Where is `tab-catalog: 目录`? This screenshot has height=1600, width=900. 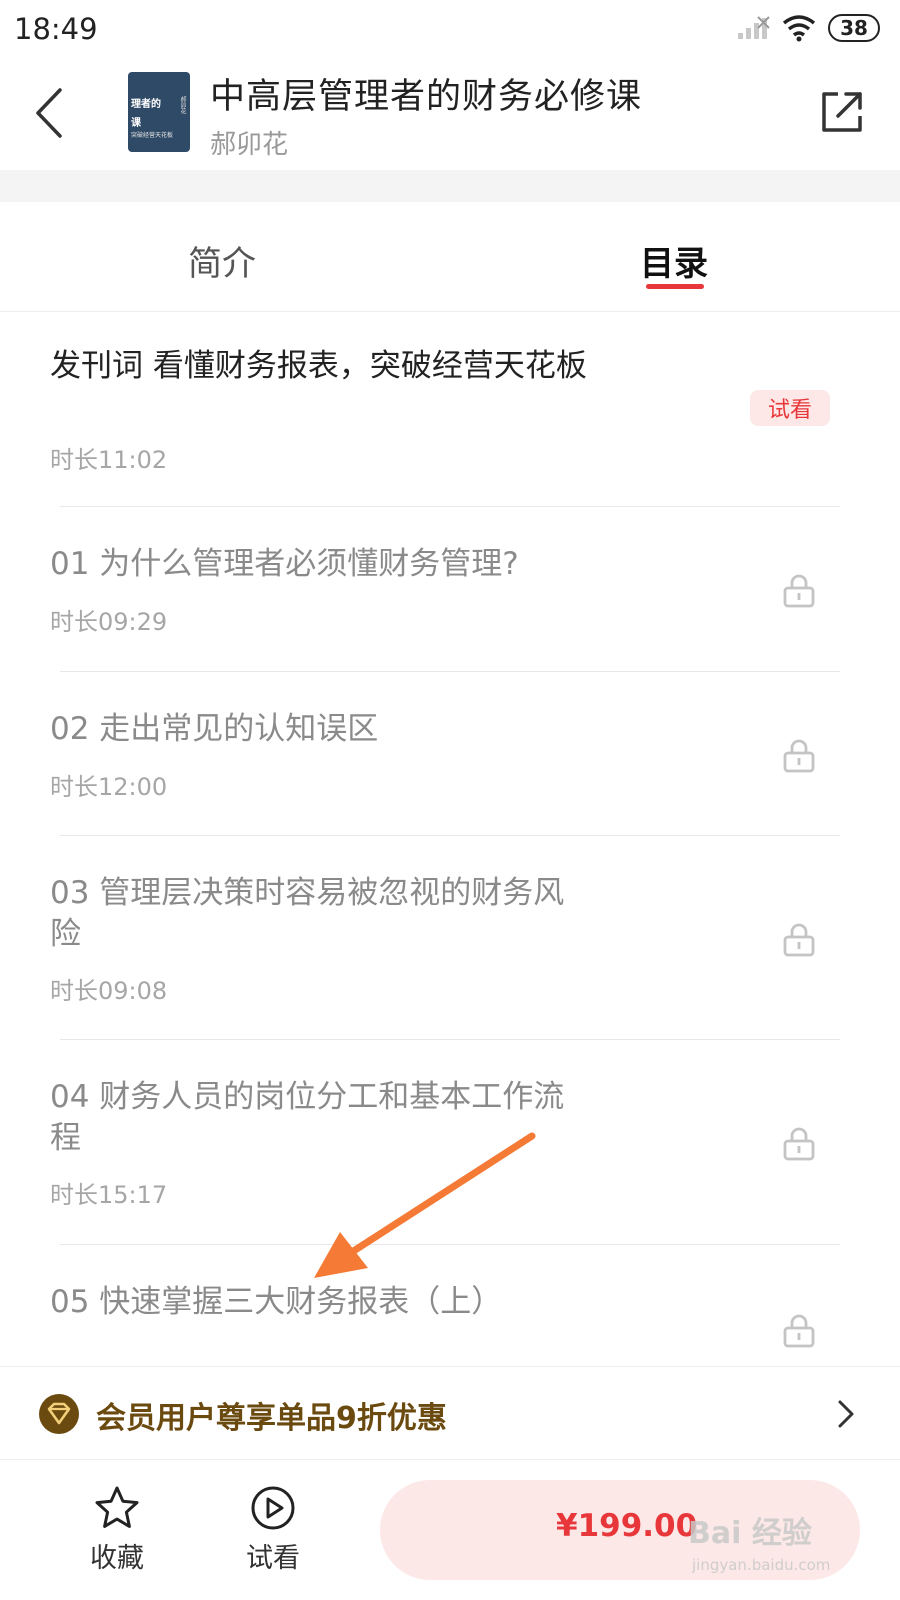
tab-catalog: 目录 is located at coordinates (674, 260).